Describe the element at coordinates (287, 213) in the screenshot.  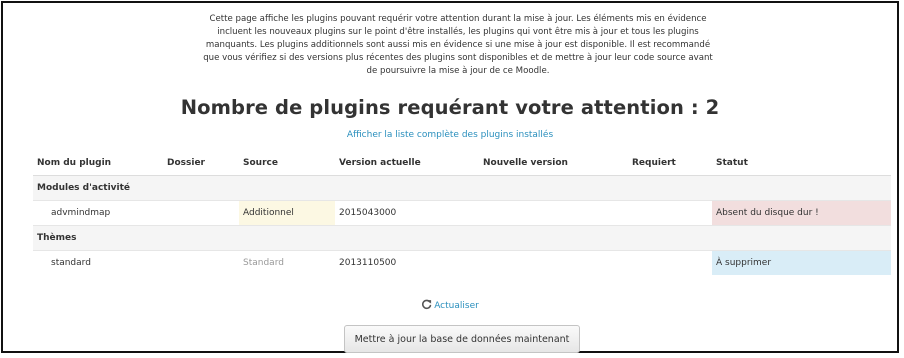
I see `plugin-source: Additionnel` at that location.